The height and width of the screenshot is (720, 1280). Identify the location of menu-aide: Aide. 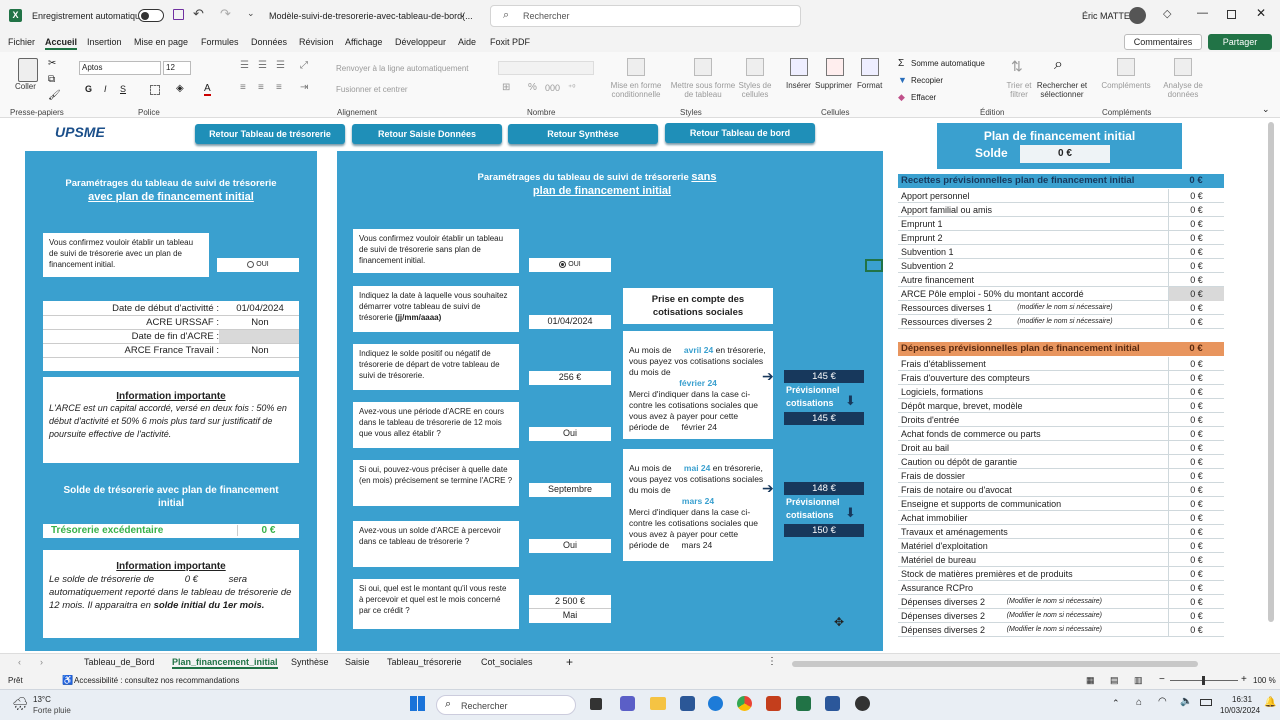
(467, 42).